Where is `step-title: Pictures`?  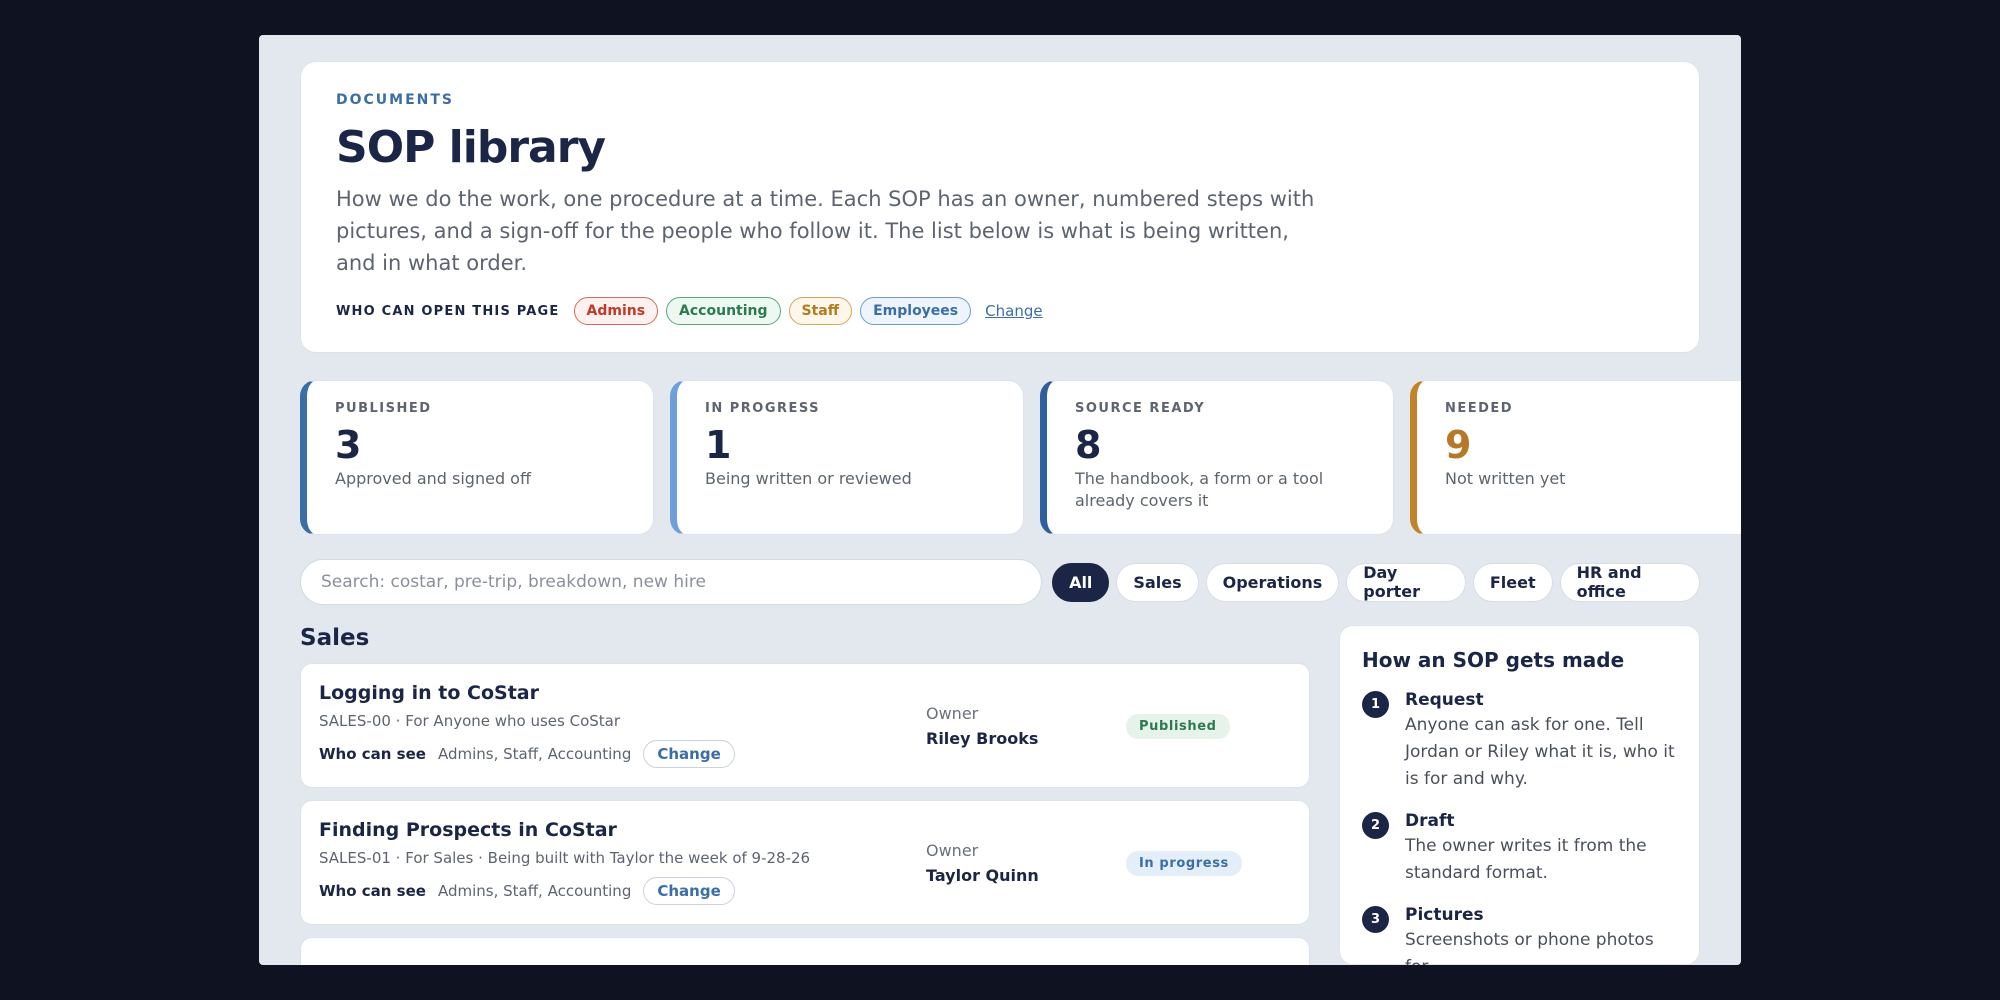 step-title: Pictures is located at coordinates (1444, 915).